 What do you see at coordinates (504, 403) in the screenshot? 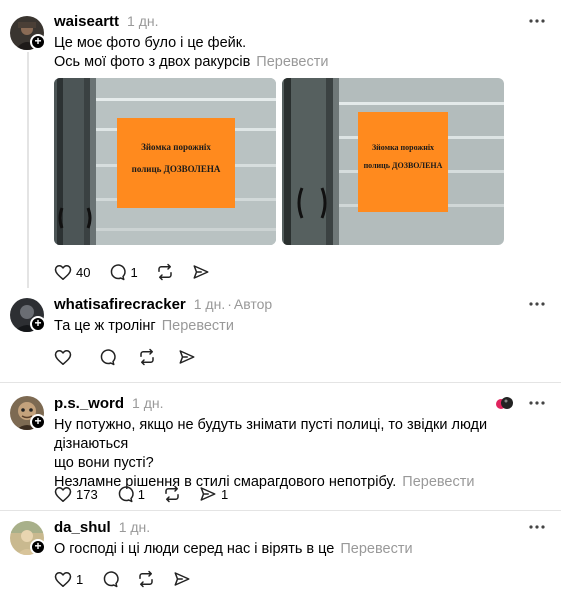
I see `reaction-icon` at bounding box center [504, 403].